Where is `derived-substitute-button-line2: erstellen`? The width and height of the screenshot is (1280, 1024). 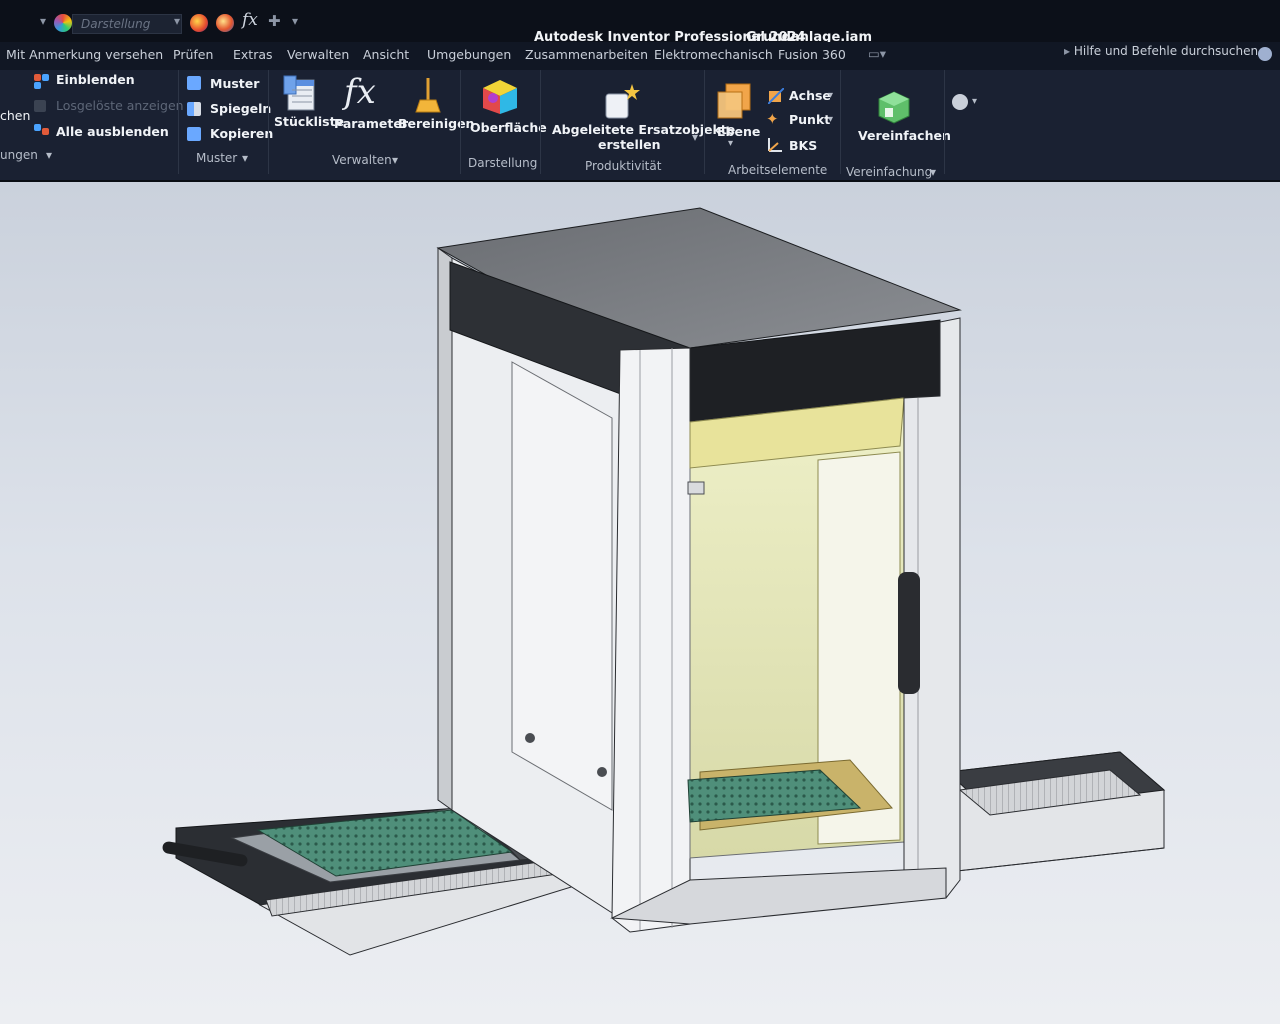 derived-substitute-button-line2: erstellen is located at coordinates (629, 144).